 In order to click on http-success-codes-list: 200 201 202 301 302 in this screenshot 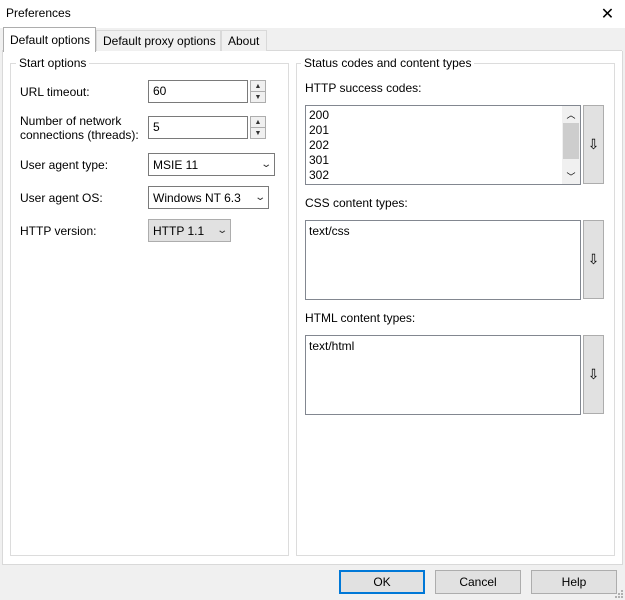, I will do `click(443, 145)`.